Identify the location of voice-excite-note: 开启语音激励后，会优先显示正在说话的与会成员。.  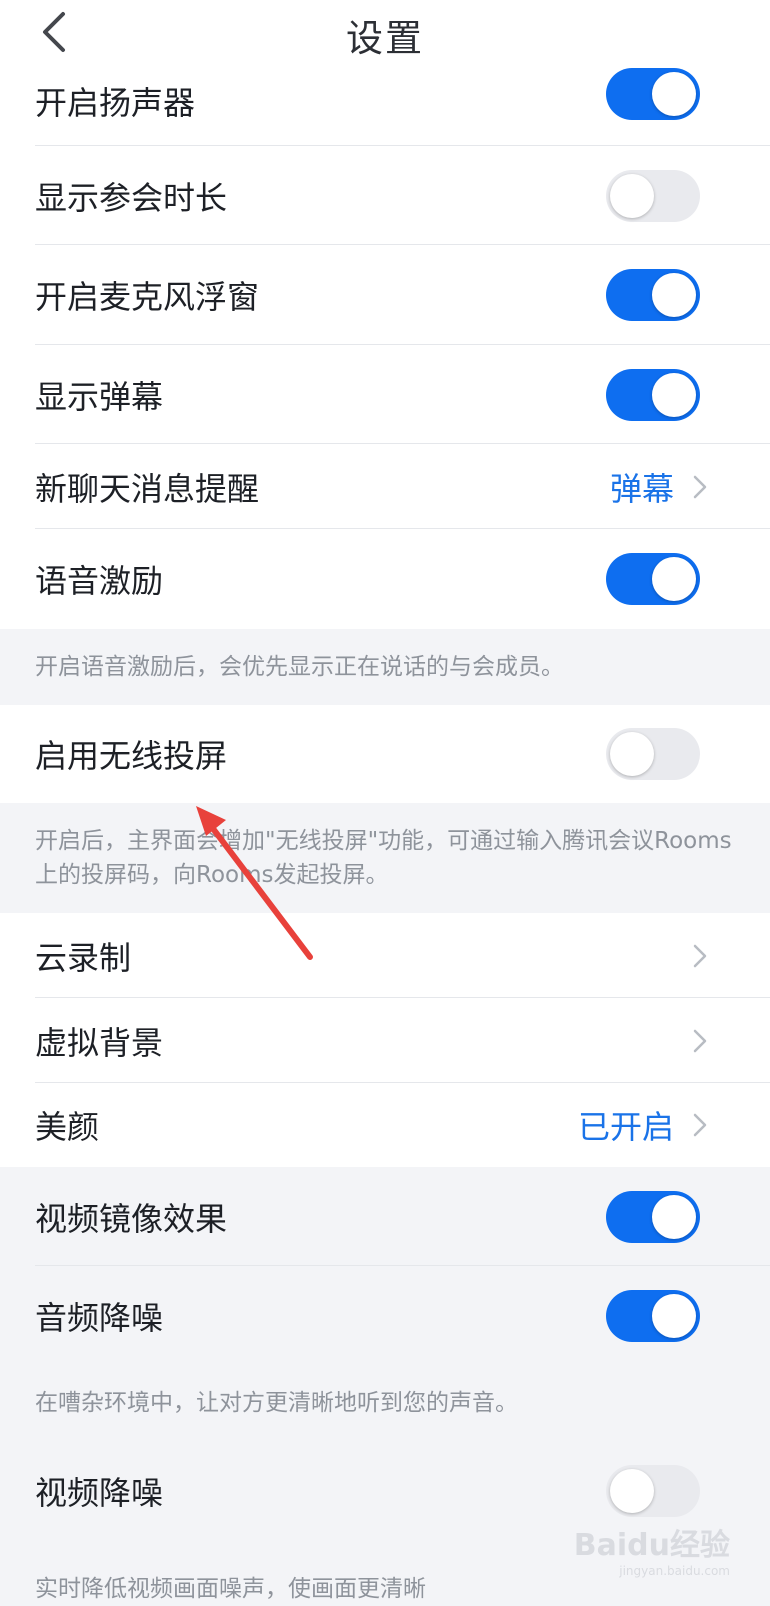
(385, 667).